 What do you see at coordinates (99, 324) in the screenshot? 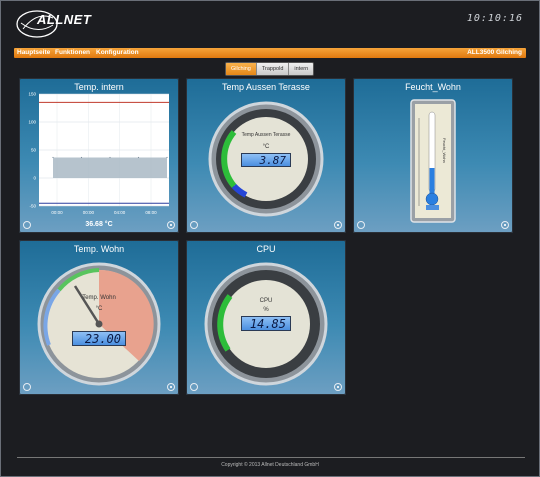
I see `temp-wohn-gauge: Temp. Wohn °C` at bounding box center [99, 324].